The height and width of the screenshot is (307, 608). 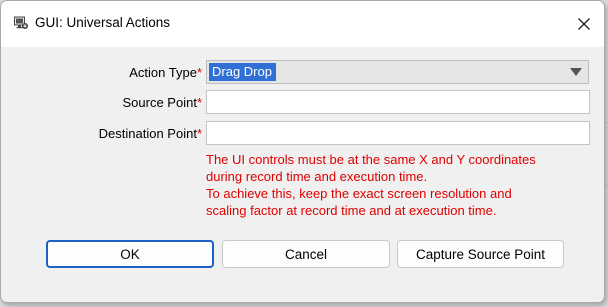 I want to click on close-icon, so click(x=584, y=24).